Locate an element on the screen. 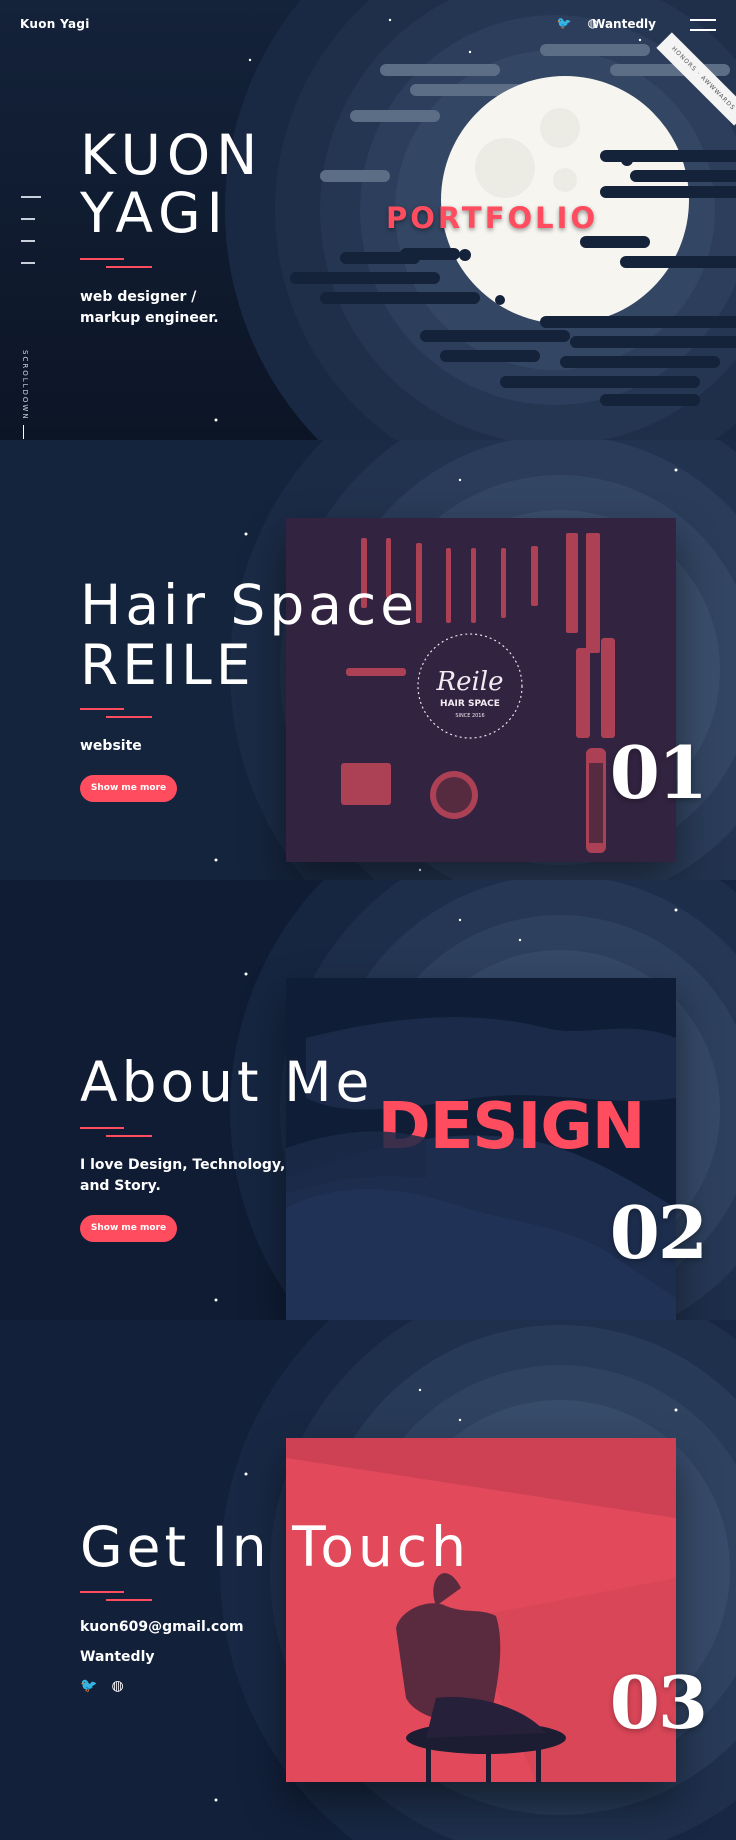 The image size is (736, 1840). hero-title-line2: YAGI is located at coordinates (154, 213).